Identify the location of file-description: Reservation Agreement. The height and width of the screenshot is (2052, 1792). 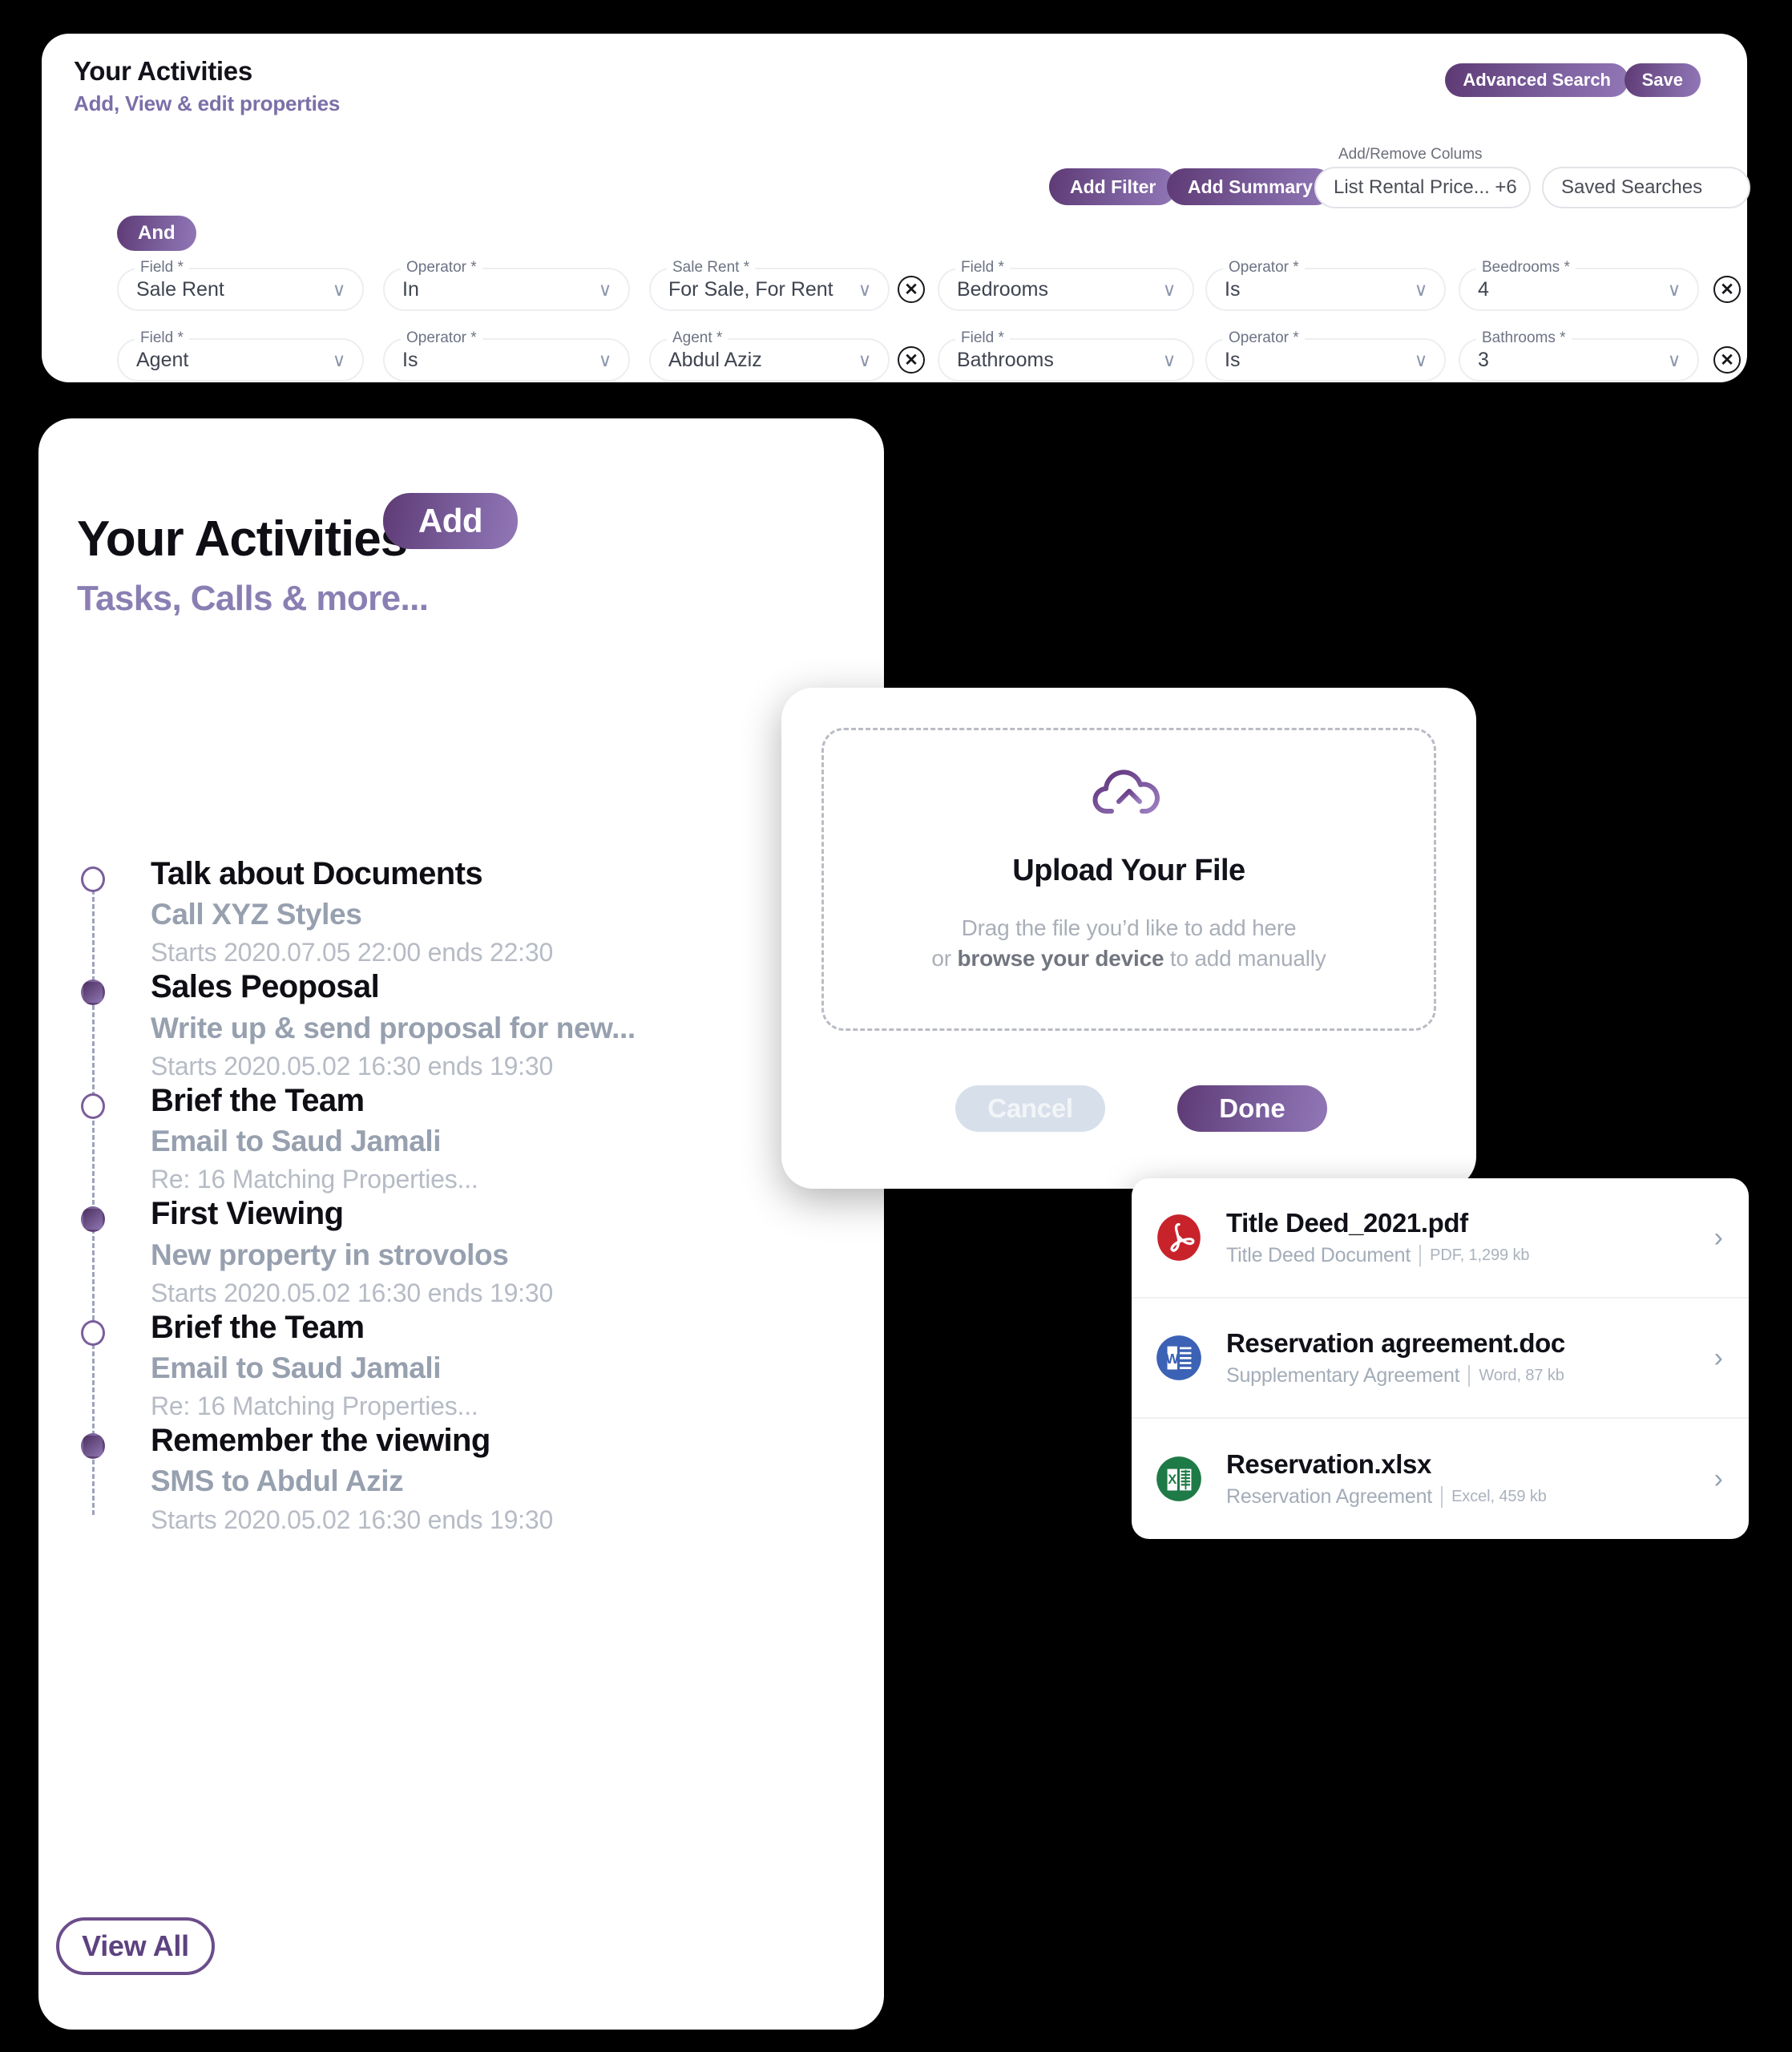
(1330, 1496).